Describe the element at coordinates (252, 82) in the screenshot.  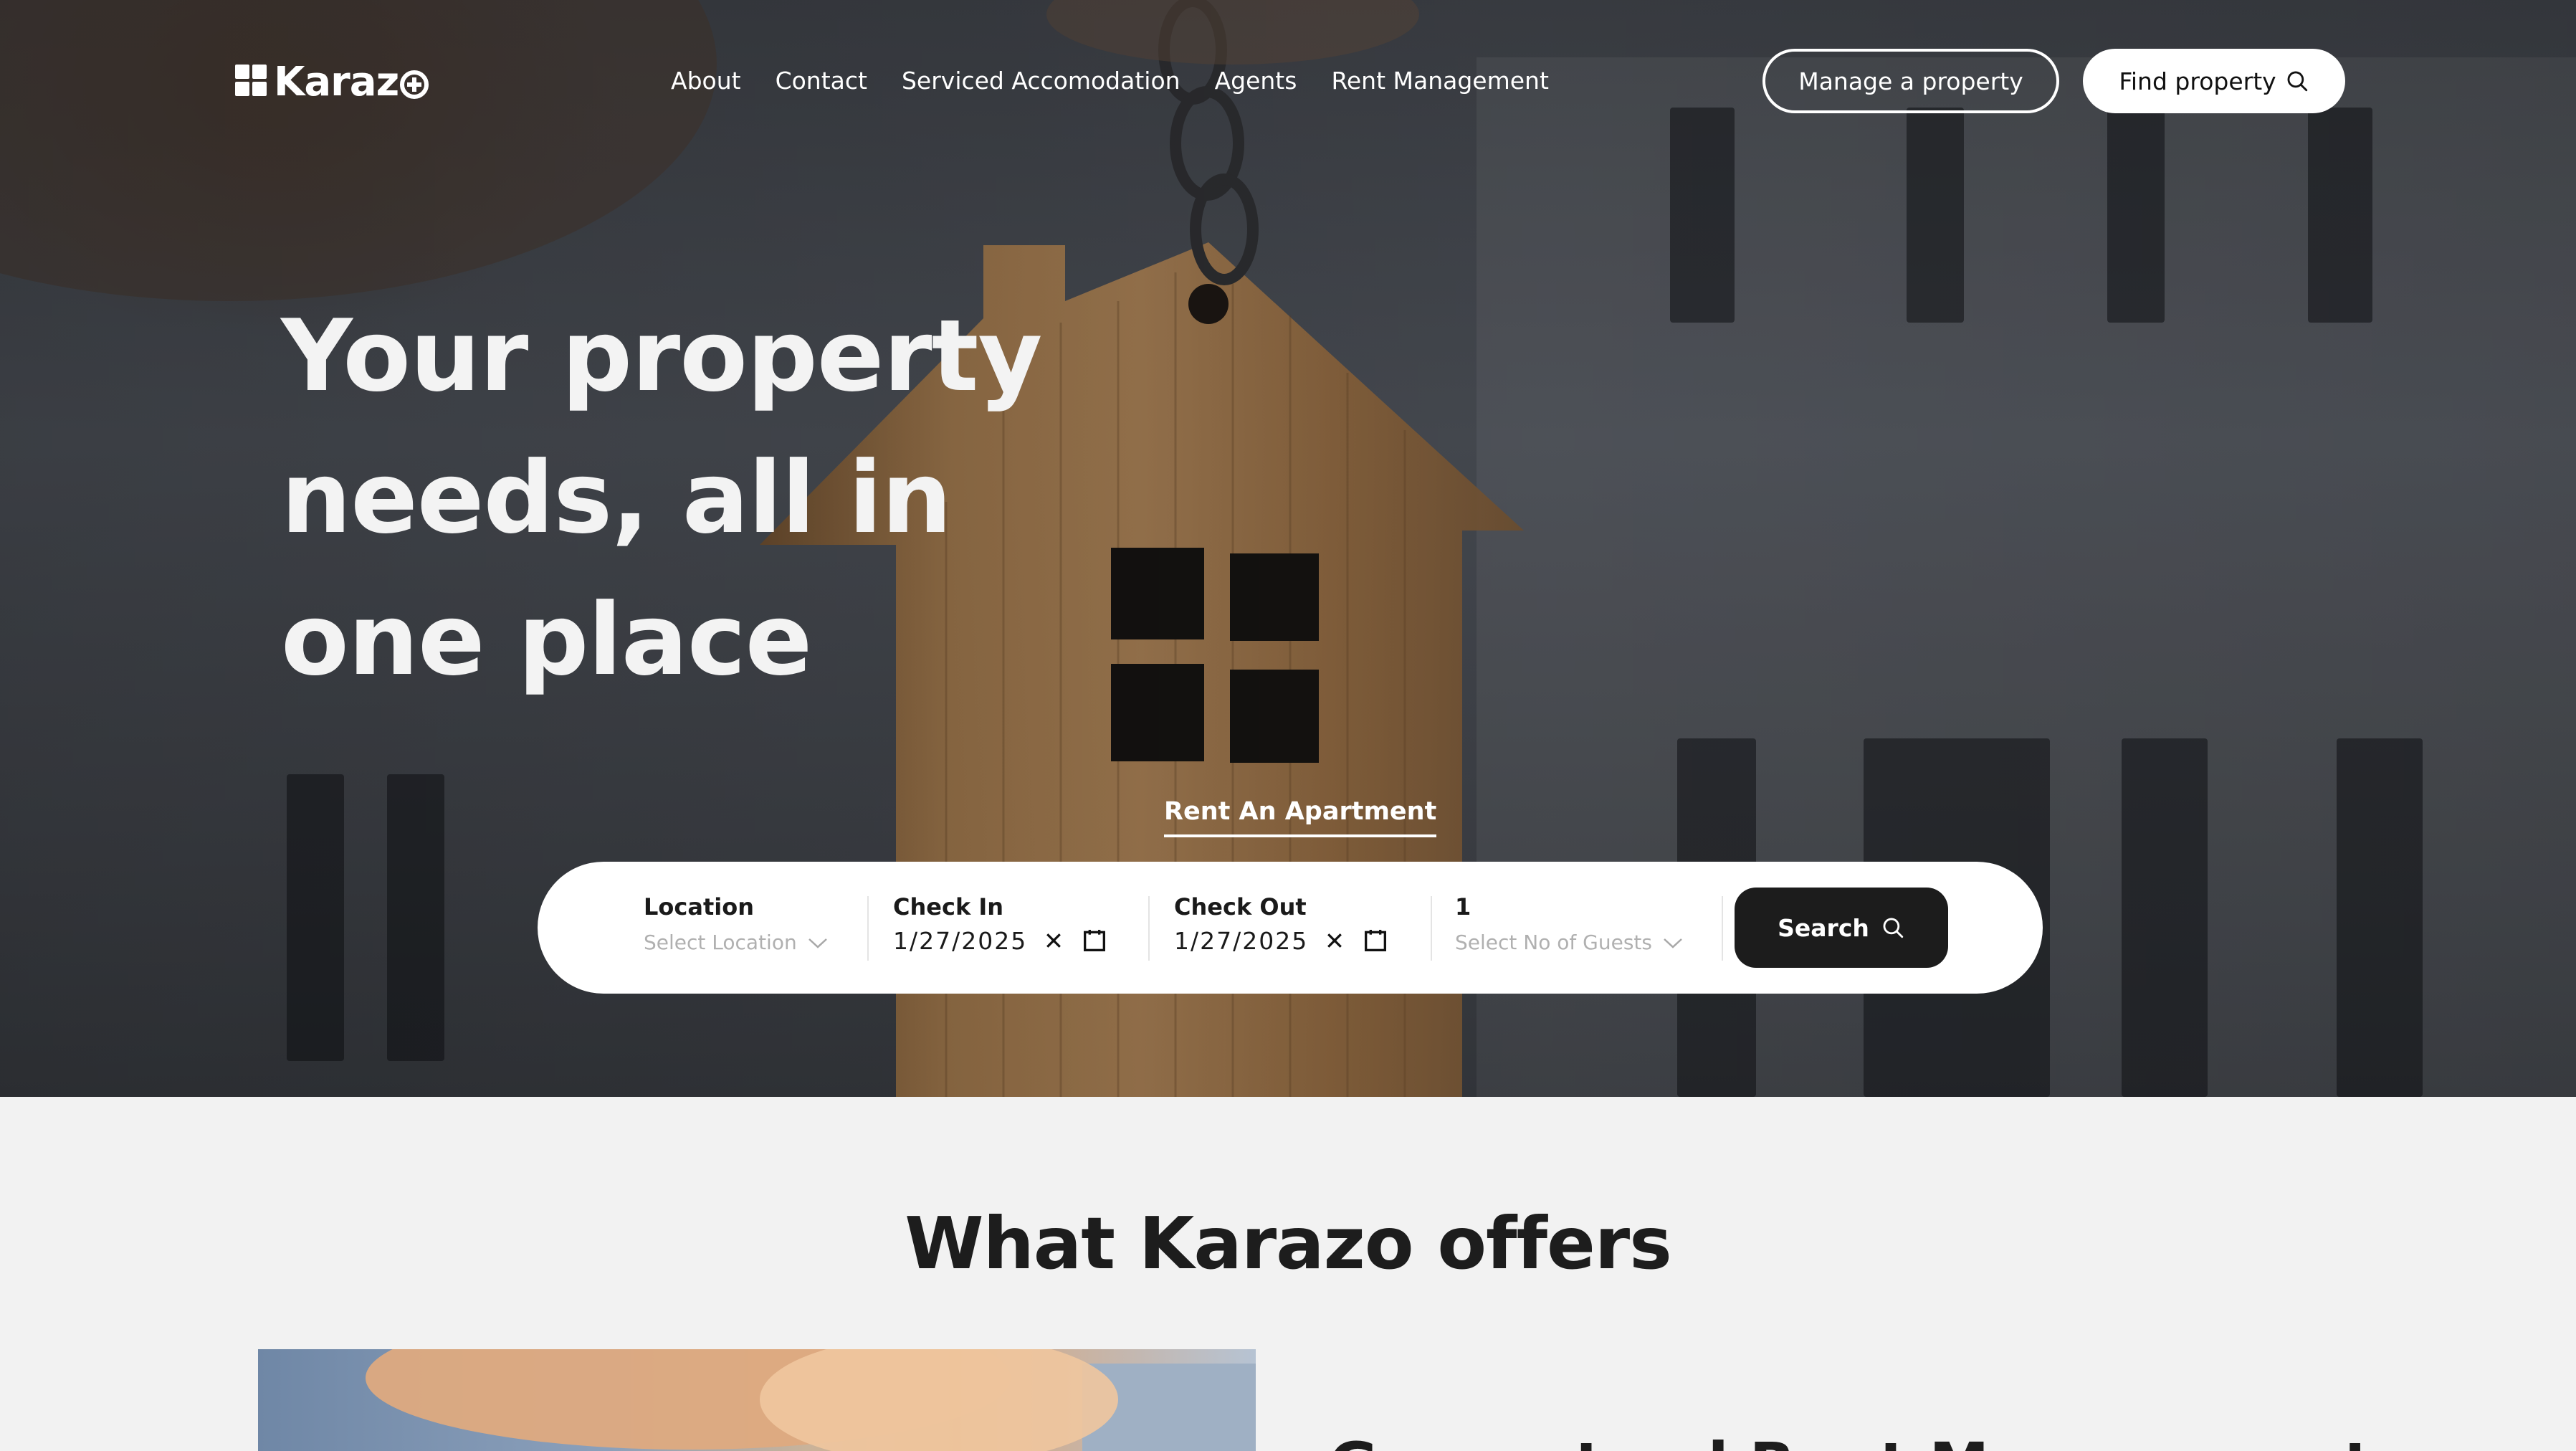
I see `logo-grid-icon` at that location.